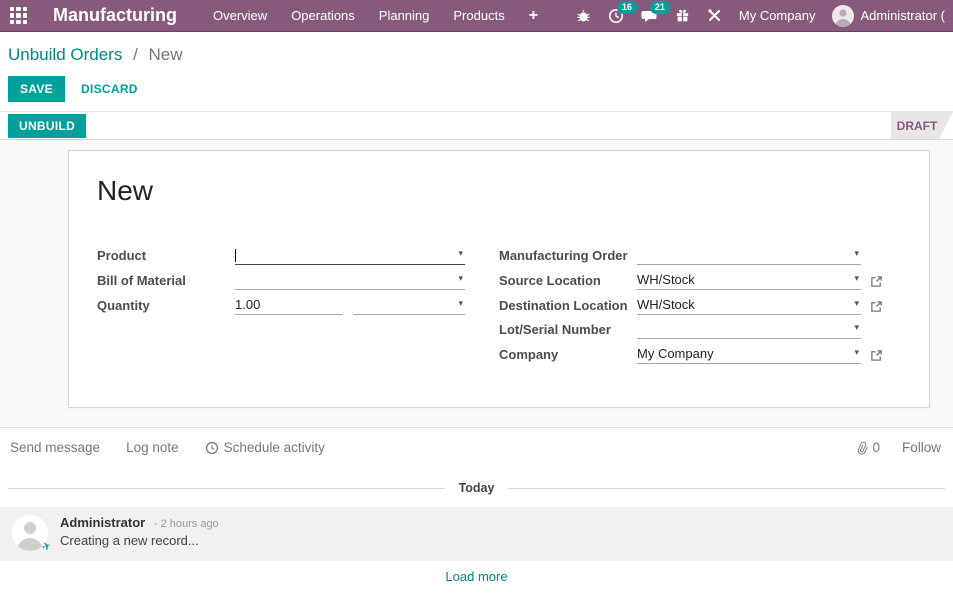 This screenshot has width=953, height=594. I want to click on activities-count-badge: 16, so click(626, 7).